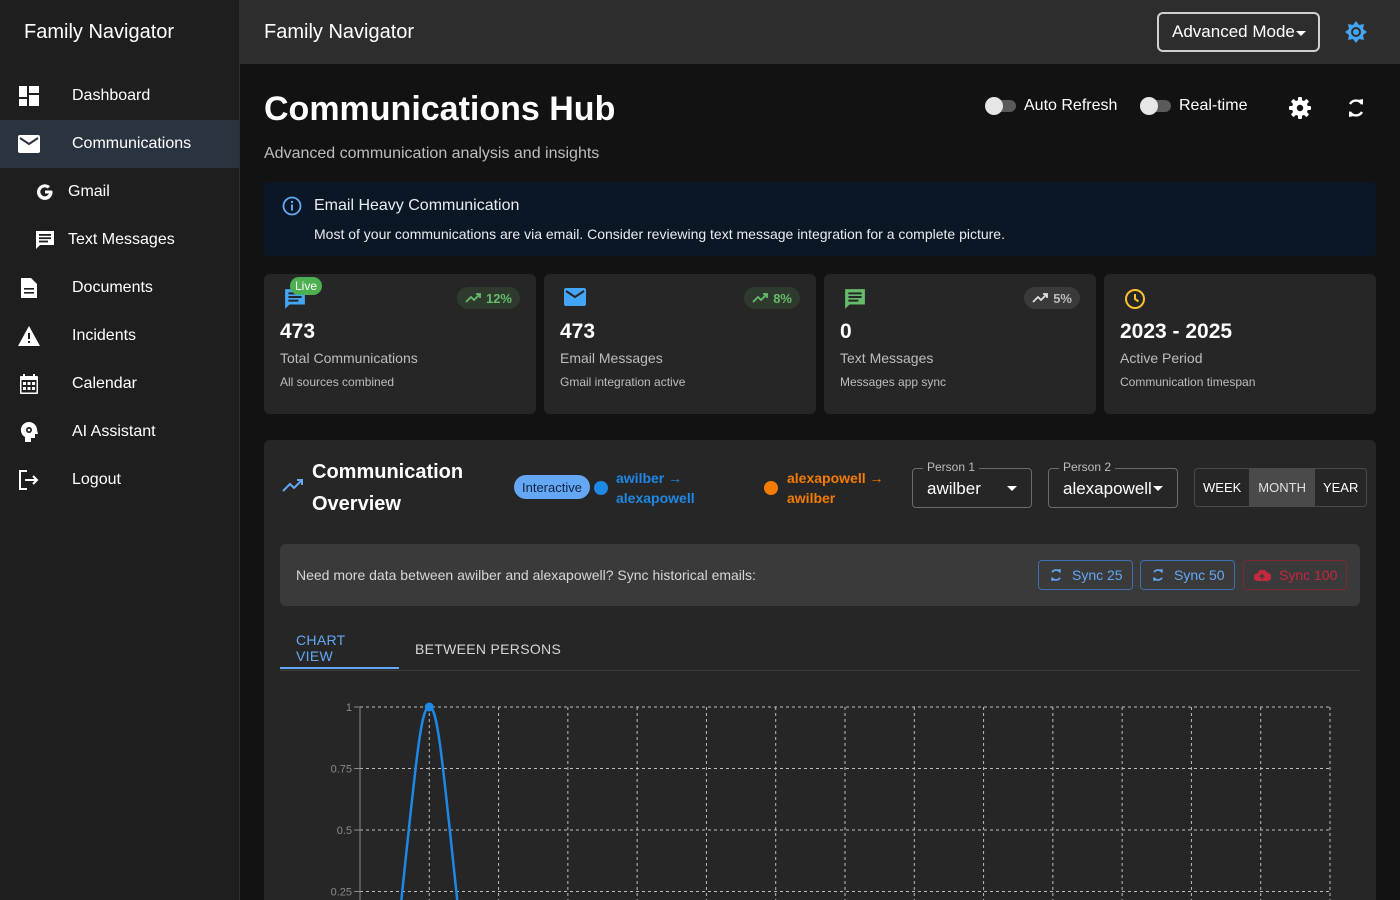 This screenshot has width=1400, height=900. I want to click on sidebar-item-label: Text Messages, so click(121, 239).